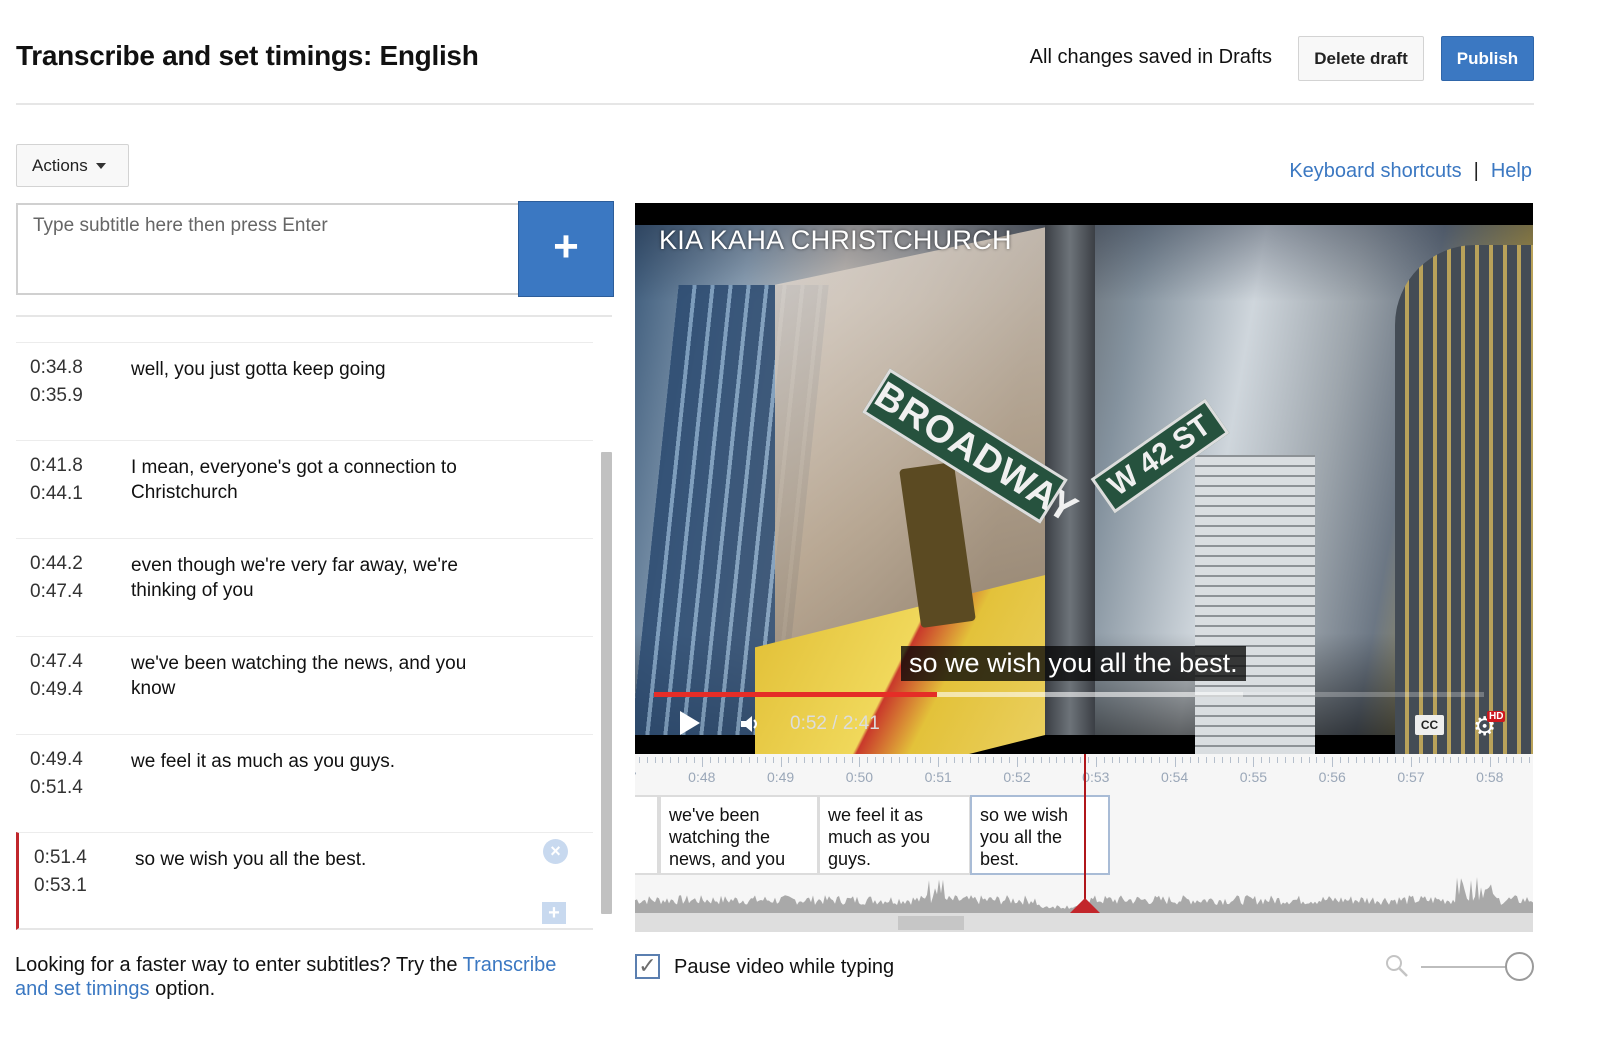 The height and width of the screenshot is (1045, 1600). What do you see at coordinates (555, 851) in the screenshot?
I see `remove-caption-icon: ×` at bounding box center [555, 851].